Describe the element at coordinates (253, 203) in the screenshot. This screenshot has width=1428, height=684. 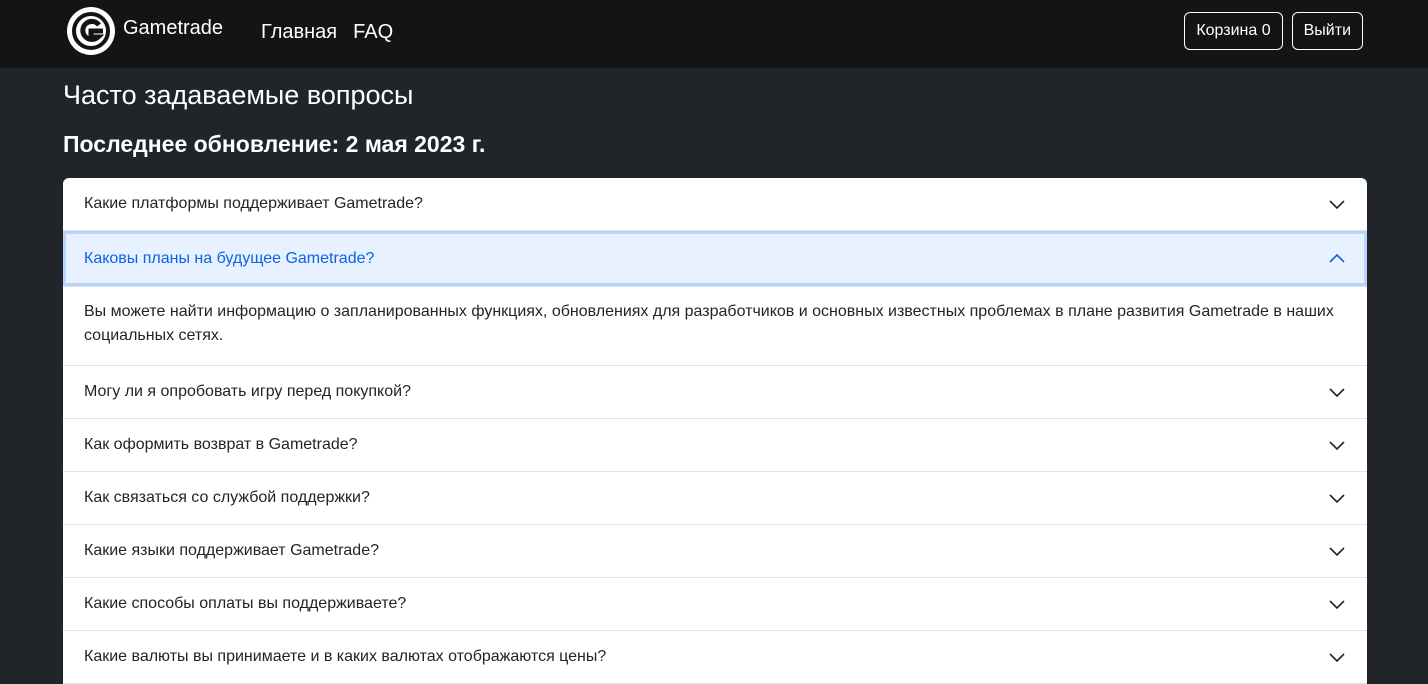
I see `faq-question-text: Какие платформы поддерживает Gametrade?` at that location.